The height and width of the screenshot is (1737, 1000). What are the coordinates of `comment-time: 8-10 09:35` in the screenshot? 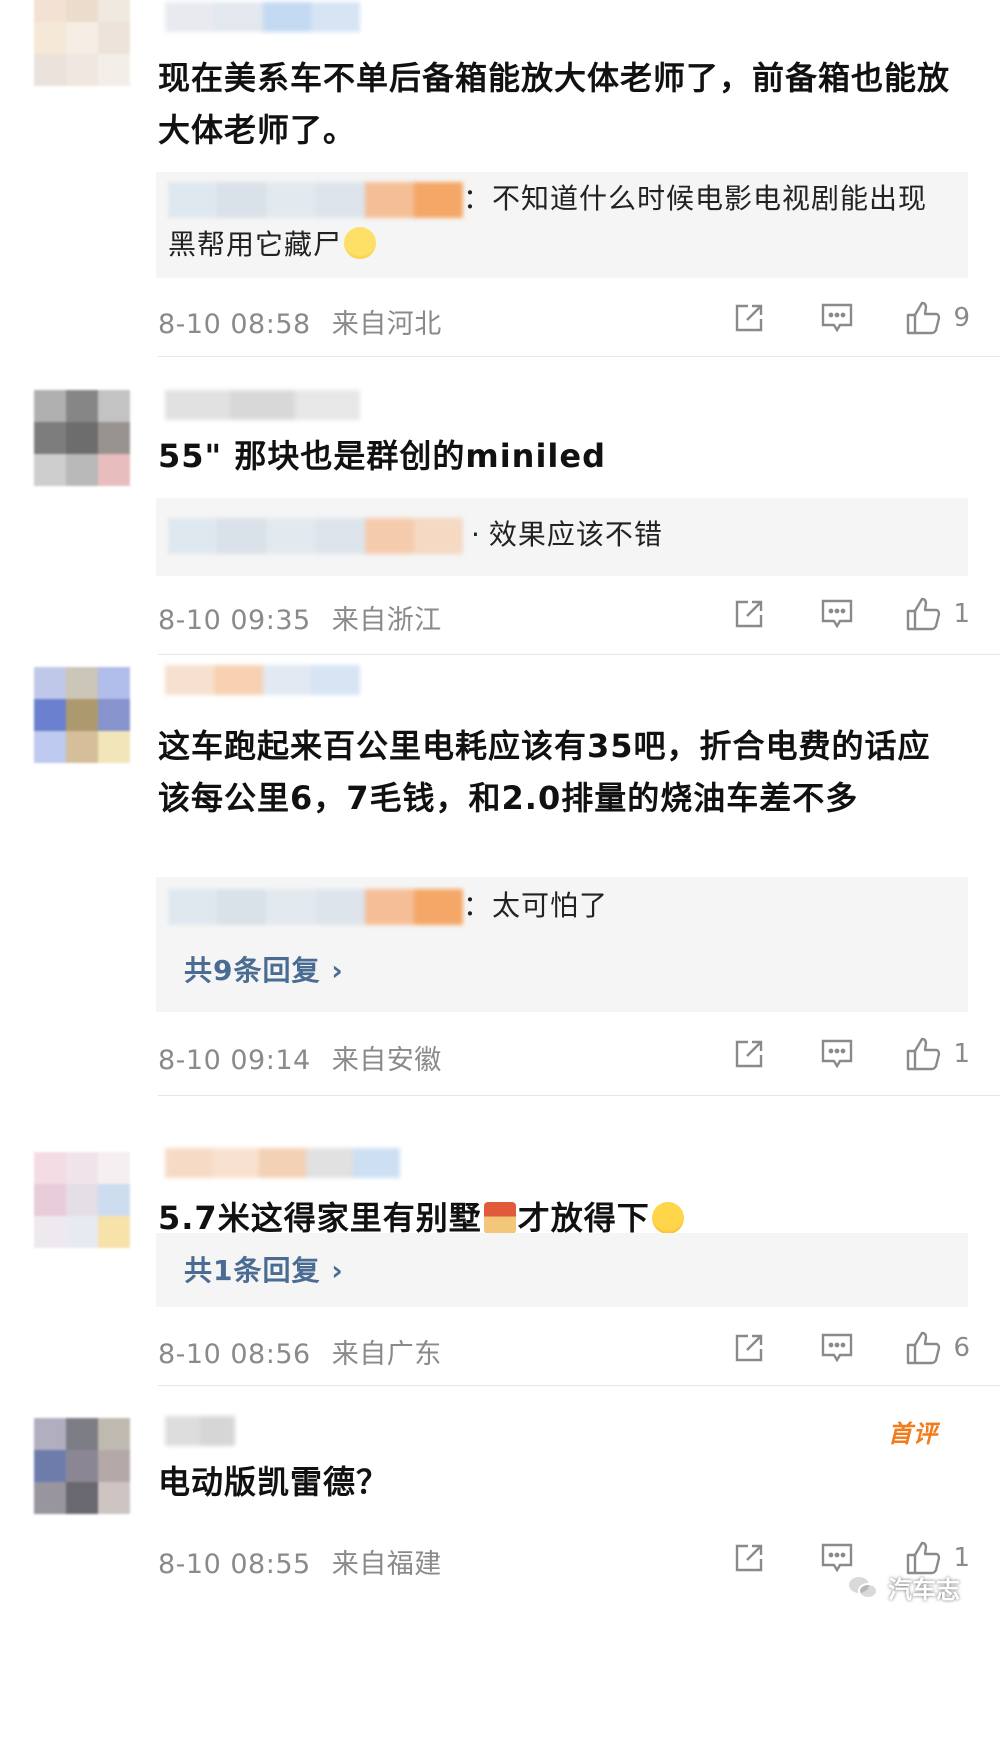 It's located at (234, 620).